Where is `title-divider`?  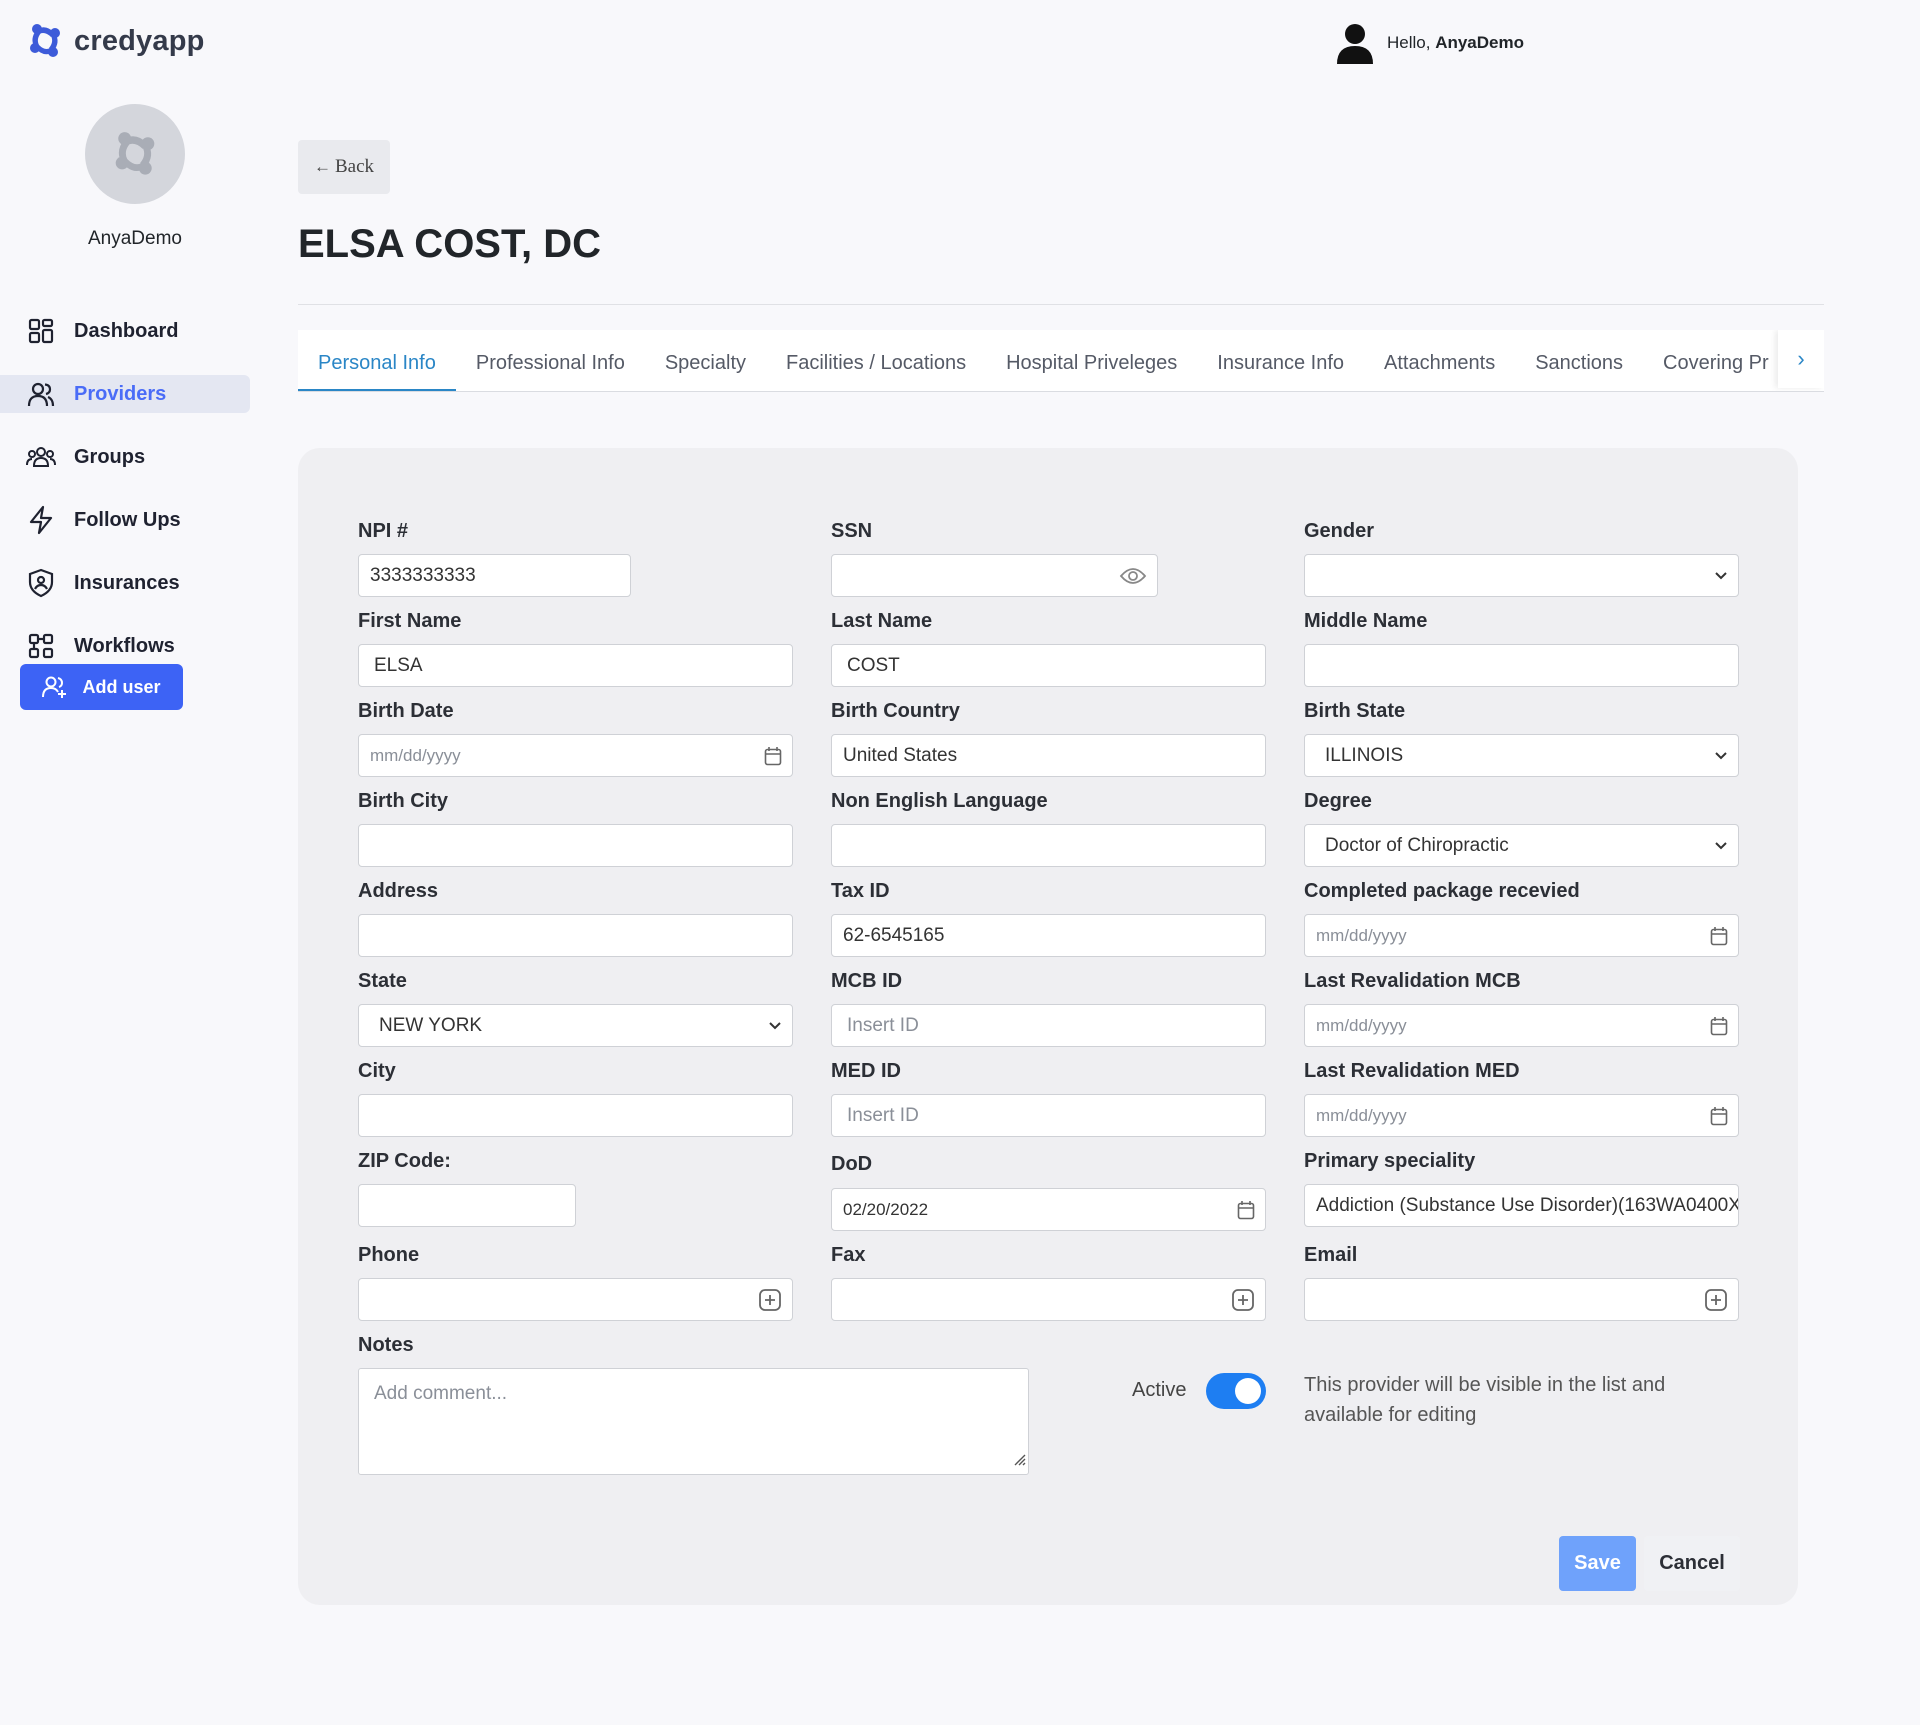
title-divider is located at coordinates (1061, 304).